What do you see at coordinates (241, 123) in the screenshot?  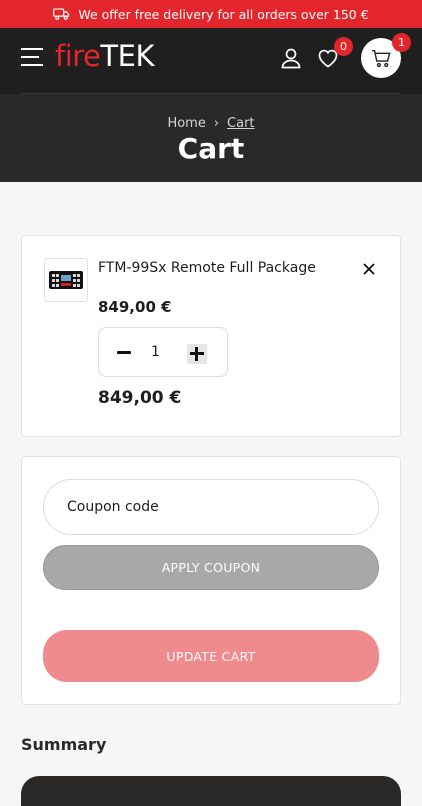 I see `breadcrumb-current: Cart` at bounding box center [241, 123].